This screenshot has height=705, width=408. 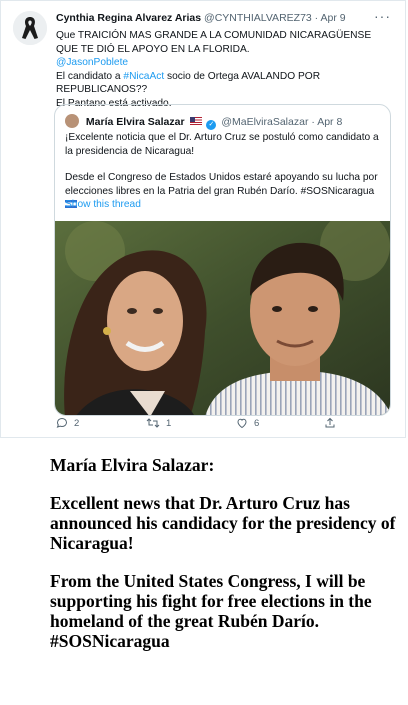 I want to click on author-handle: @CYNTHIALVAREZ73, so click(x=258, y=18).